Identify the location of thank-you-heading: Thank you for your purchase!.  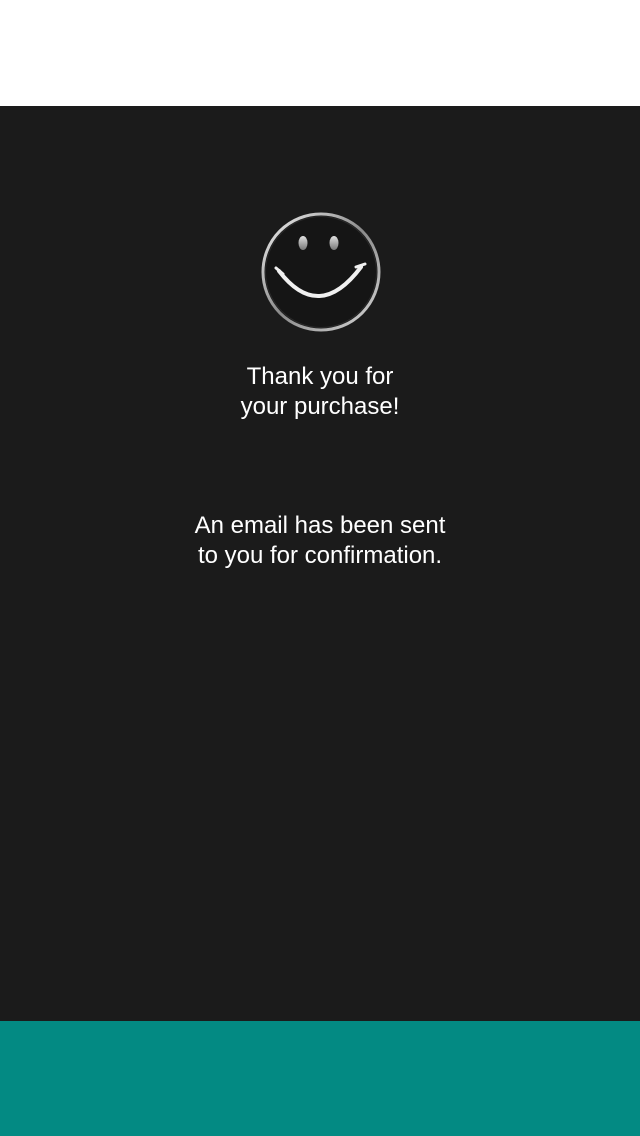
(320, 392).